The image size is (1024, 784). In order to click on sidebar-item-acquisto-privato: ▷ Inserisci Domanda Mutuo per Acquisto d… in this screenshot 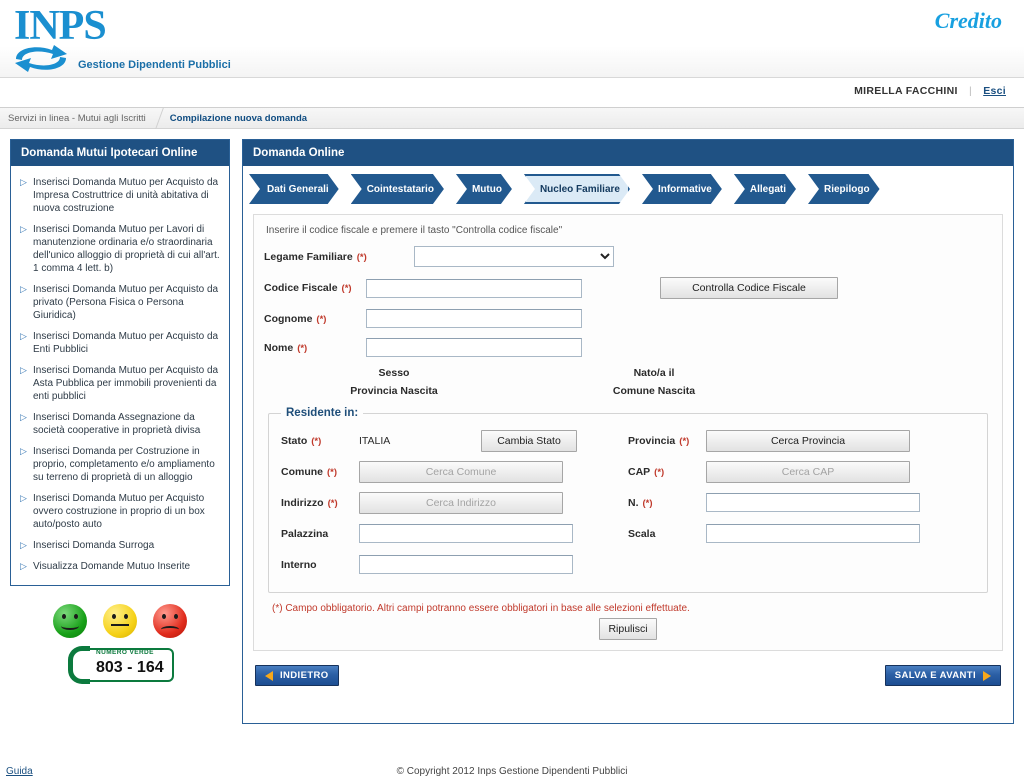, I will do `click(120, 302)`.